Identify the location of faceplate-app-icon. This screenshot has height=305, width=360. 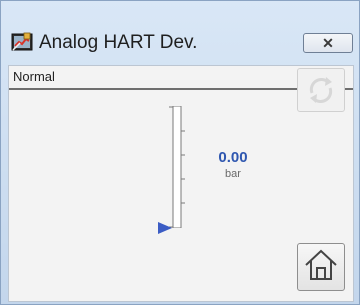
(22, 42).